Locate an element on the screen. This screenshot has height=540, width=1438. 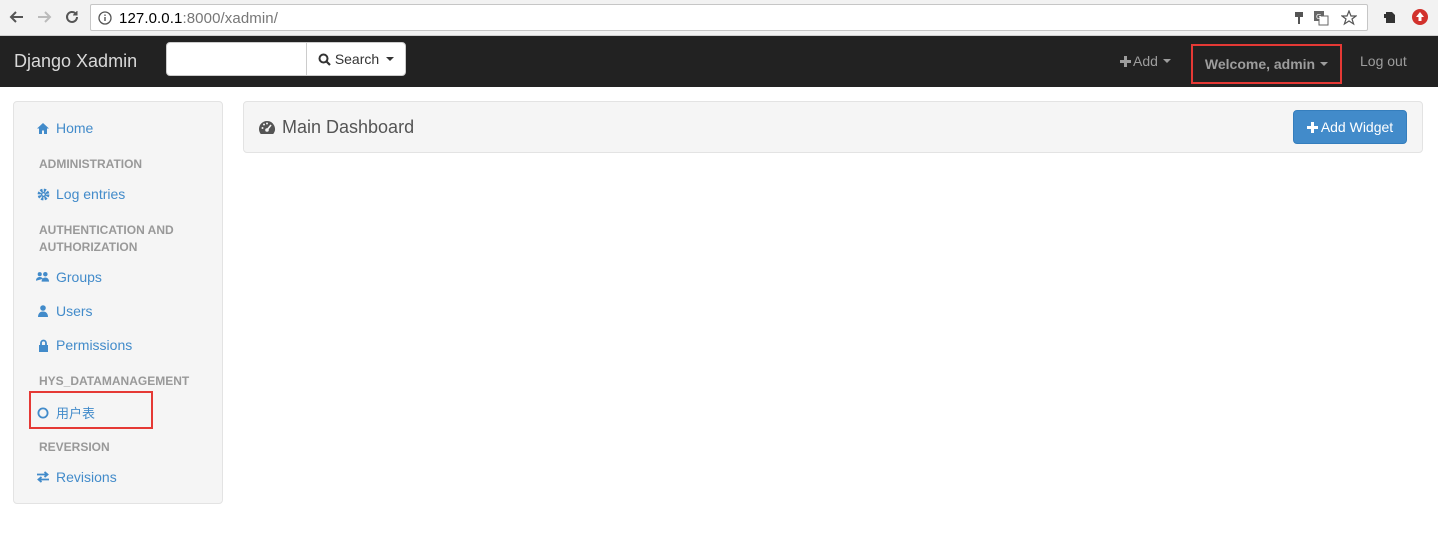
forward-button is located at coordinates (44, 17).